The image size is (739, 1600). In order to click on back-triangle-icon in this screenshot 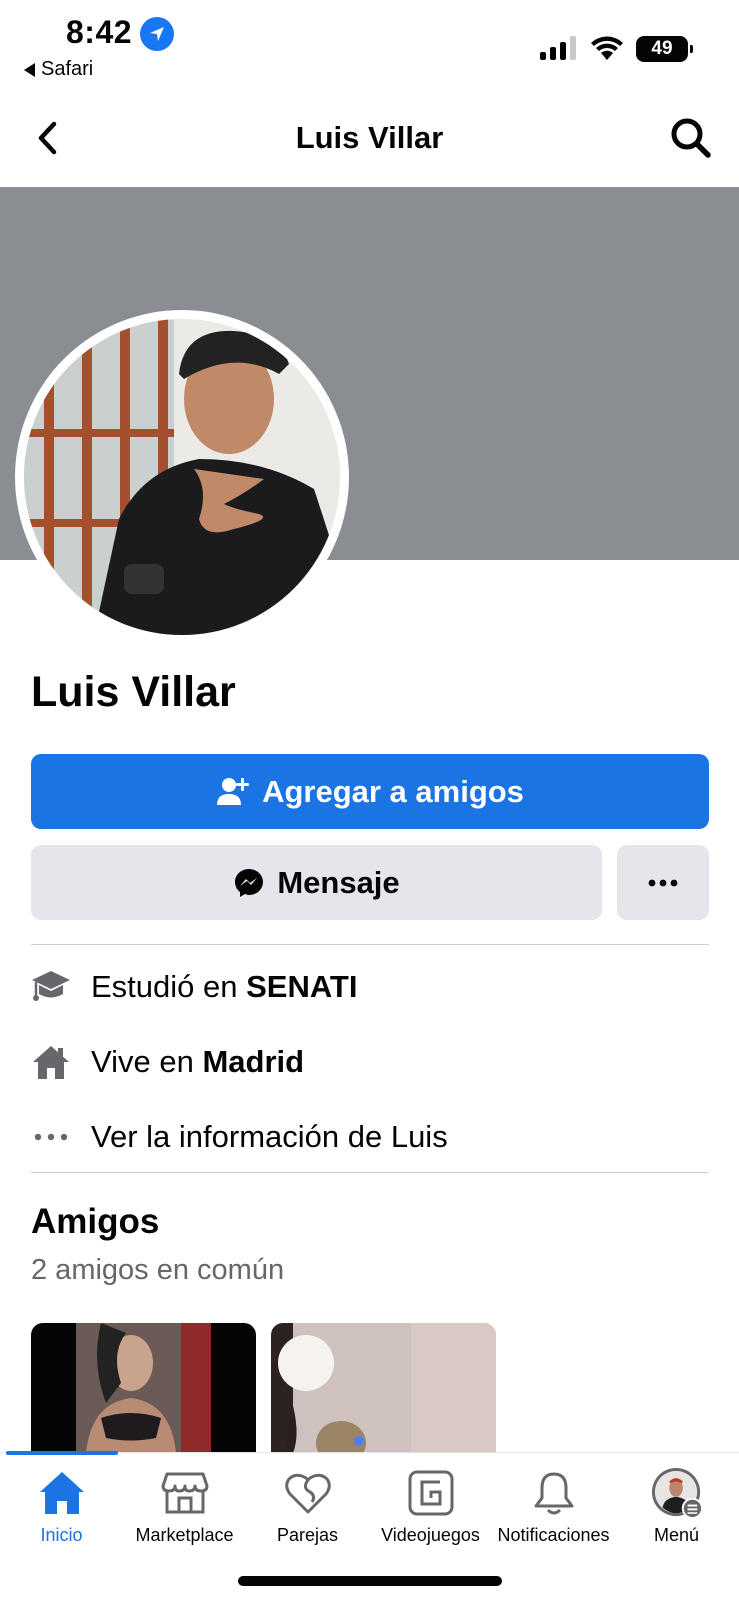, I will do `click(29, 69)`.